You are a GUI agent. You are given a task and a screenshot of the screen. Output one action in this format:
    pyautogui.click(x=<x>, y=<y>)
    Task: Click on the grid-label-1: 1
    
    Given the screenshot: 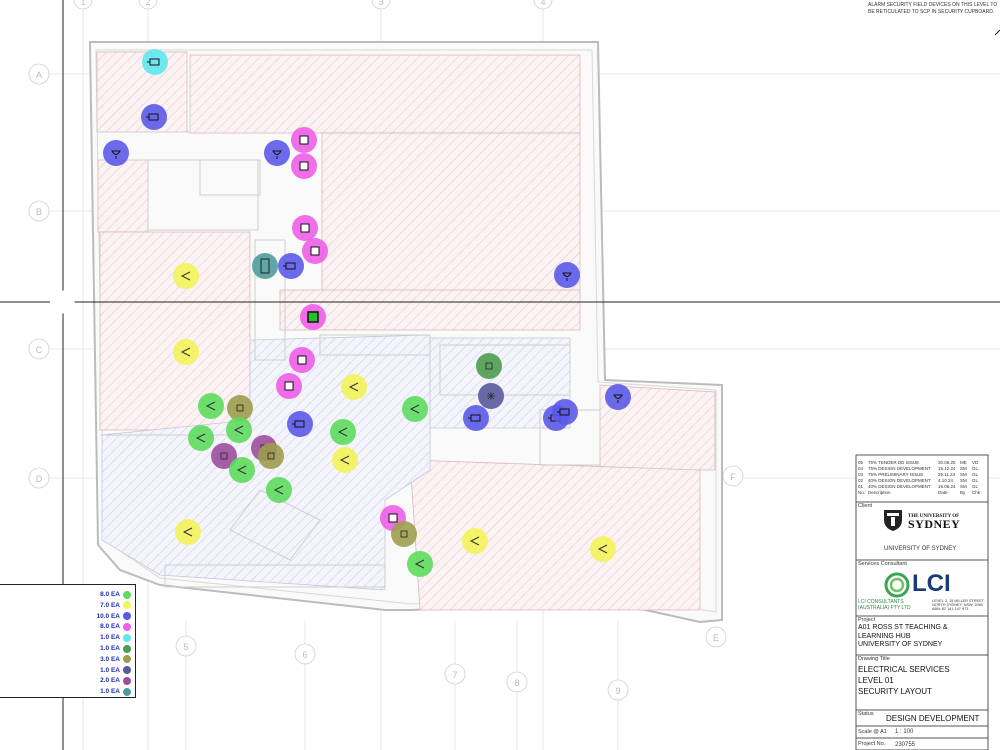 What is the action you would take?
    pyautogui.click(x=82, y=3)
    